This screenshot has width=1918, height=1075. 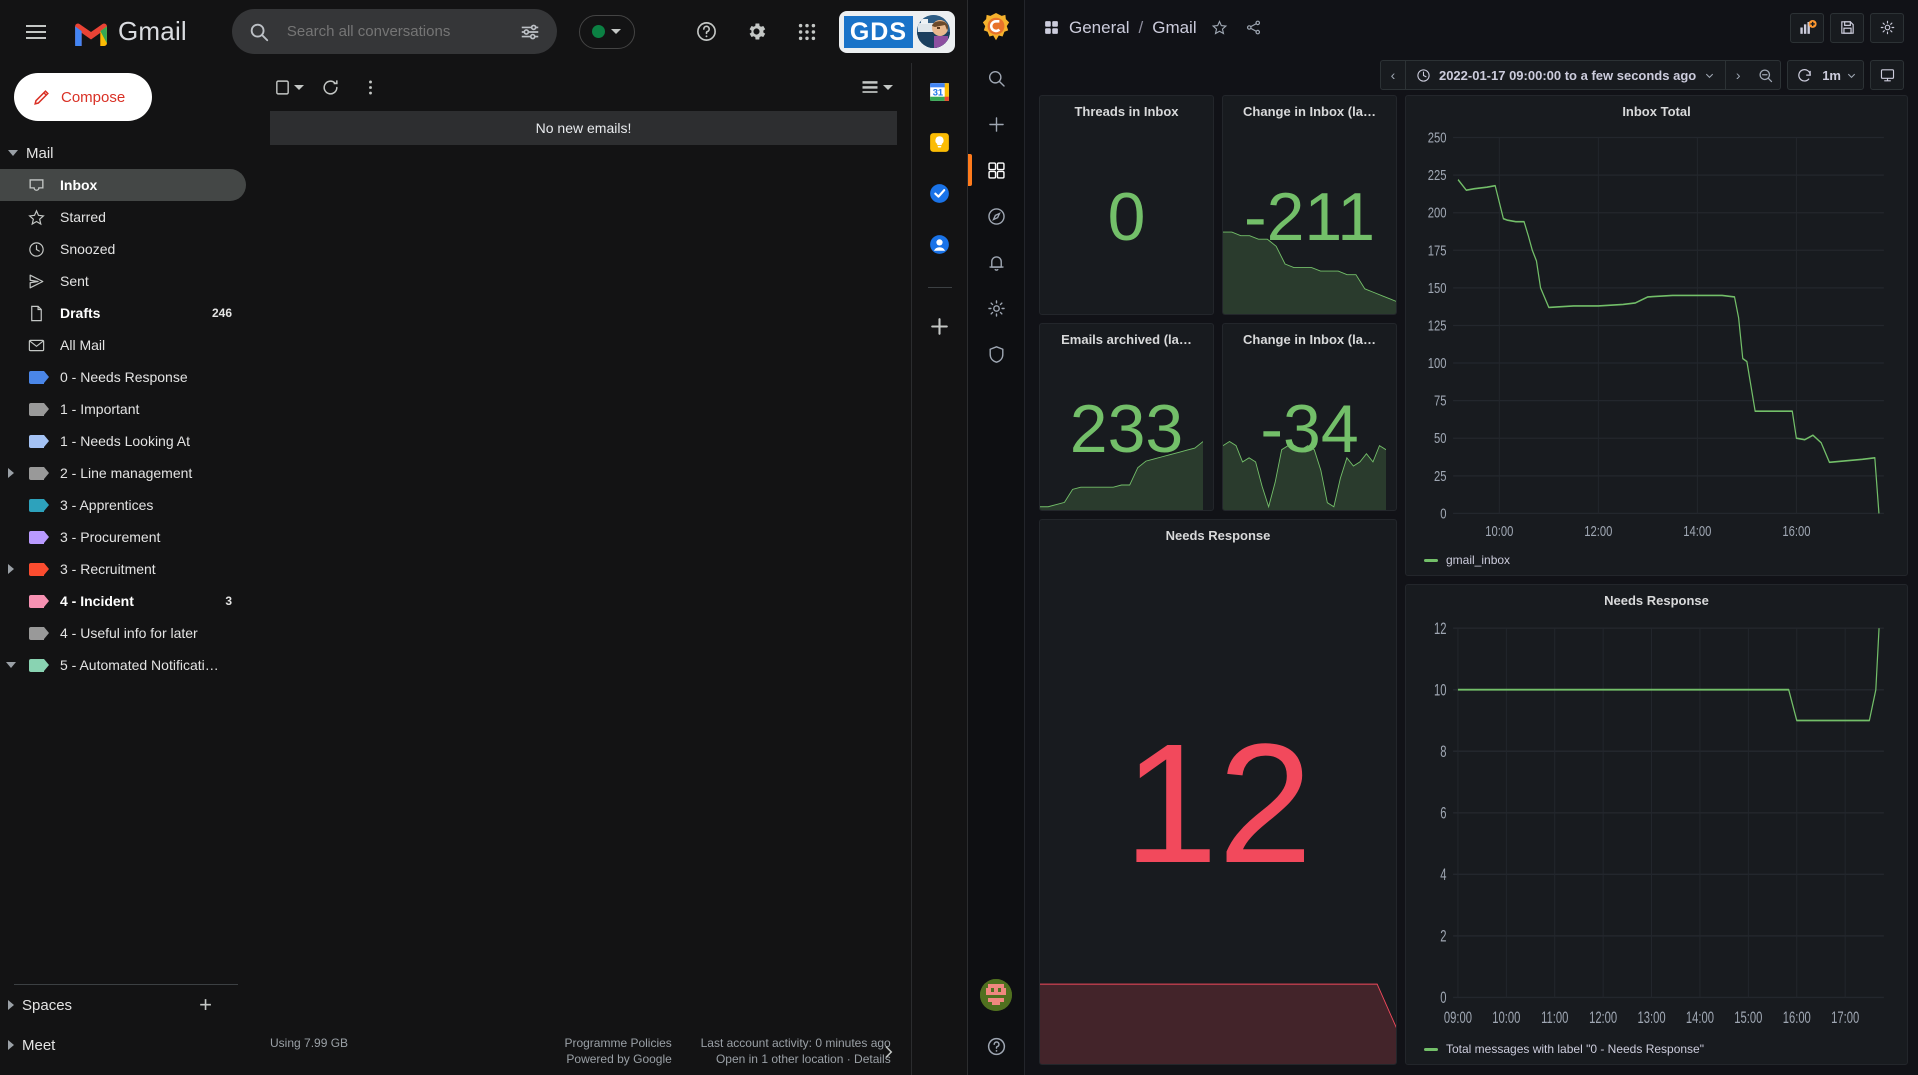 What do you see at coordinates (93, 97) in the screenshot?
I see `compose-label: Compose` at bounding box center [93, 97].